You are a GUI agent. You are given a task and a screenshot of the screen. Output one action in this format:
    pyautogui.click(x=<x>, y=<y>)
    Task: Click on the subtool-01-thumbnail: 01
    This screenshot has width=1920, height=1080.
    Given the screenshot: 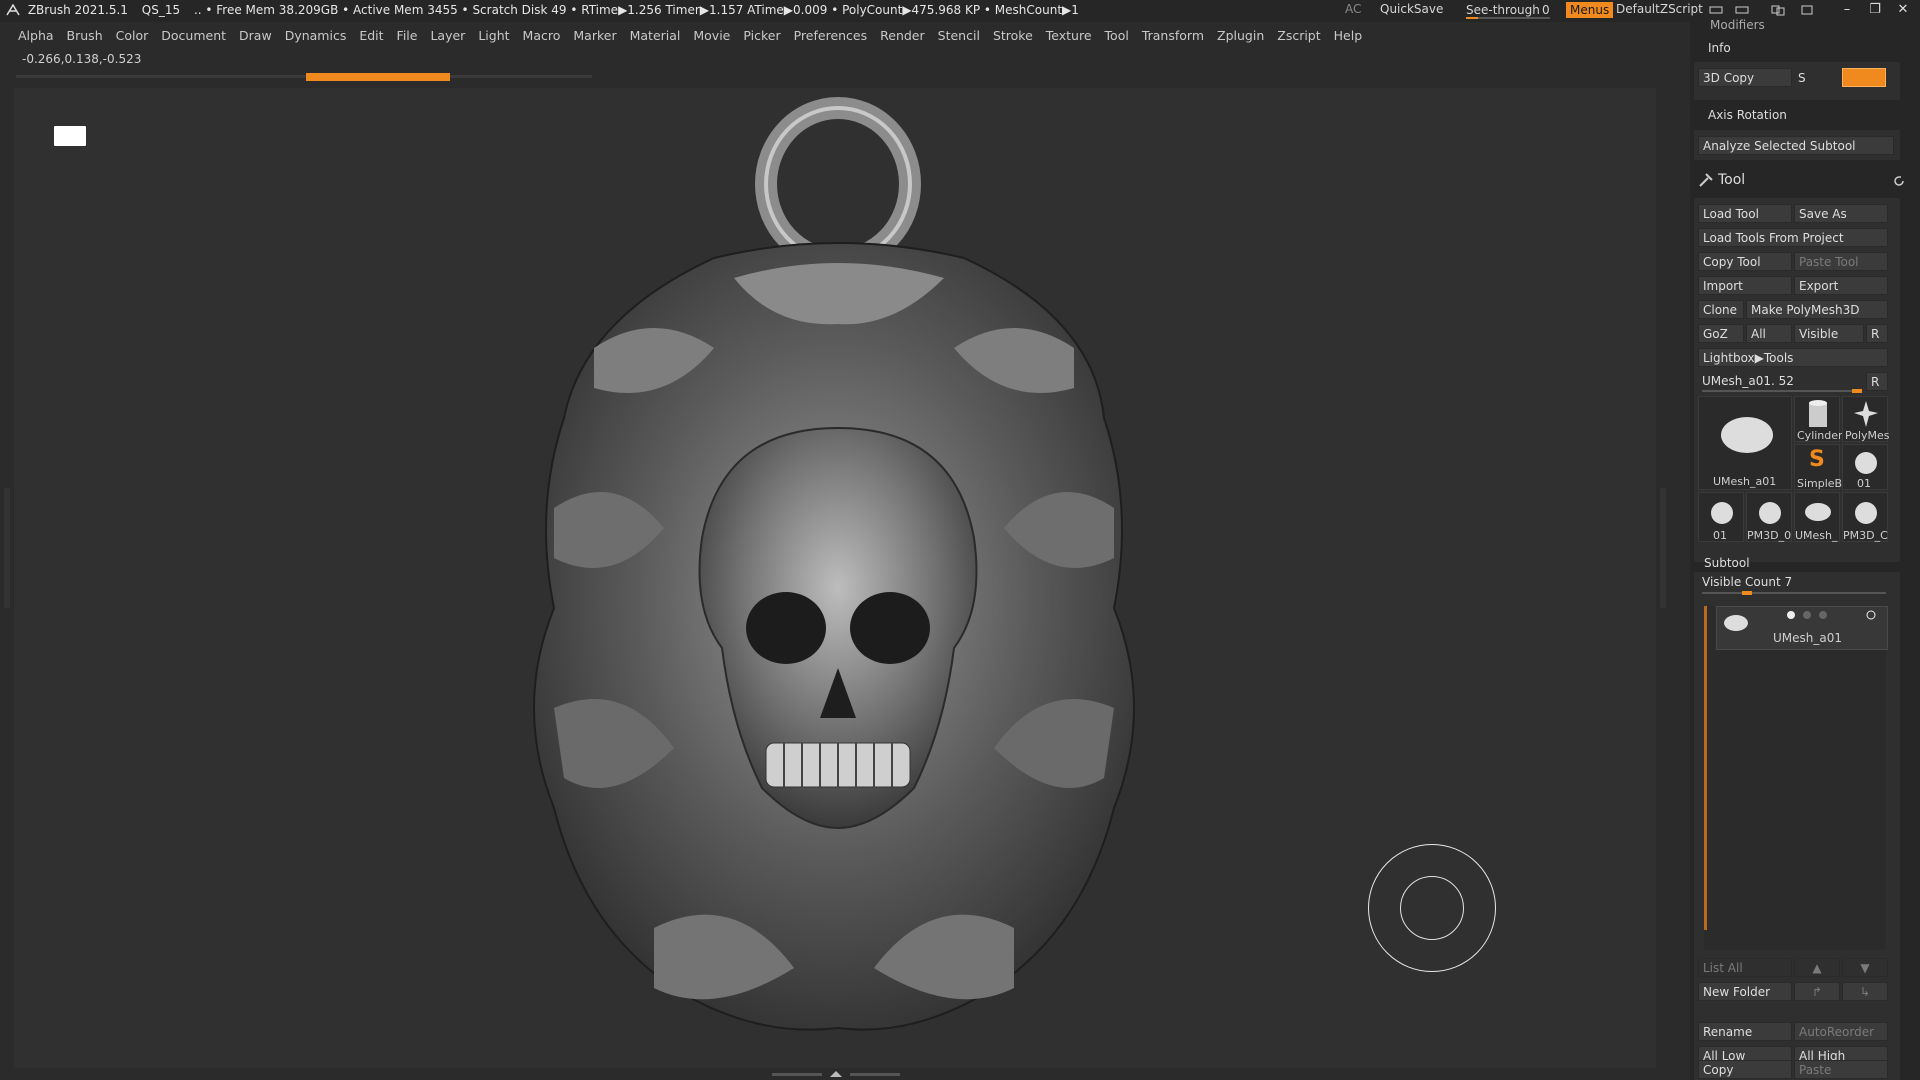 What is the action you would take?
    pyautogui.click(x=1865, y=467)
    